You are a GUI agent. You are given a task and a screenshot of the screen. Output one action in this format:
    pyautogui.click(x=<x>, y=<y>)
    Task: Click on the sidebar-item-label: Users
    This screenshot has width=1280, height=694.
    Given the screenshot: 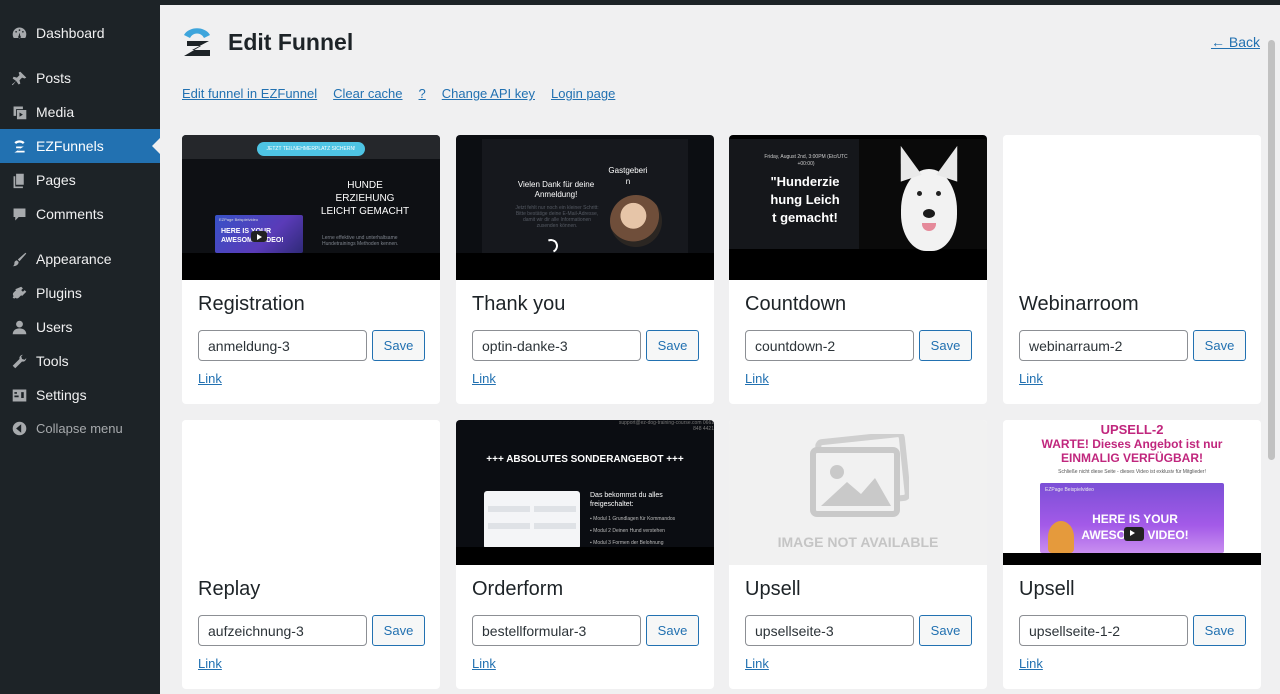 What is the action you would take?
    pyautogui.click(x=54, y=327)
    